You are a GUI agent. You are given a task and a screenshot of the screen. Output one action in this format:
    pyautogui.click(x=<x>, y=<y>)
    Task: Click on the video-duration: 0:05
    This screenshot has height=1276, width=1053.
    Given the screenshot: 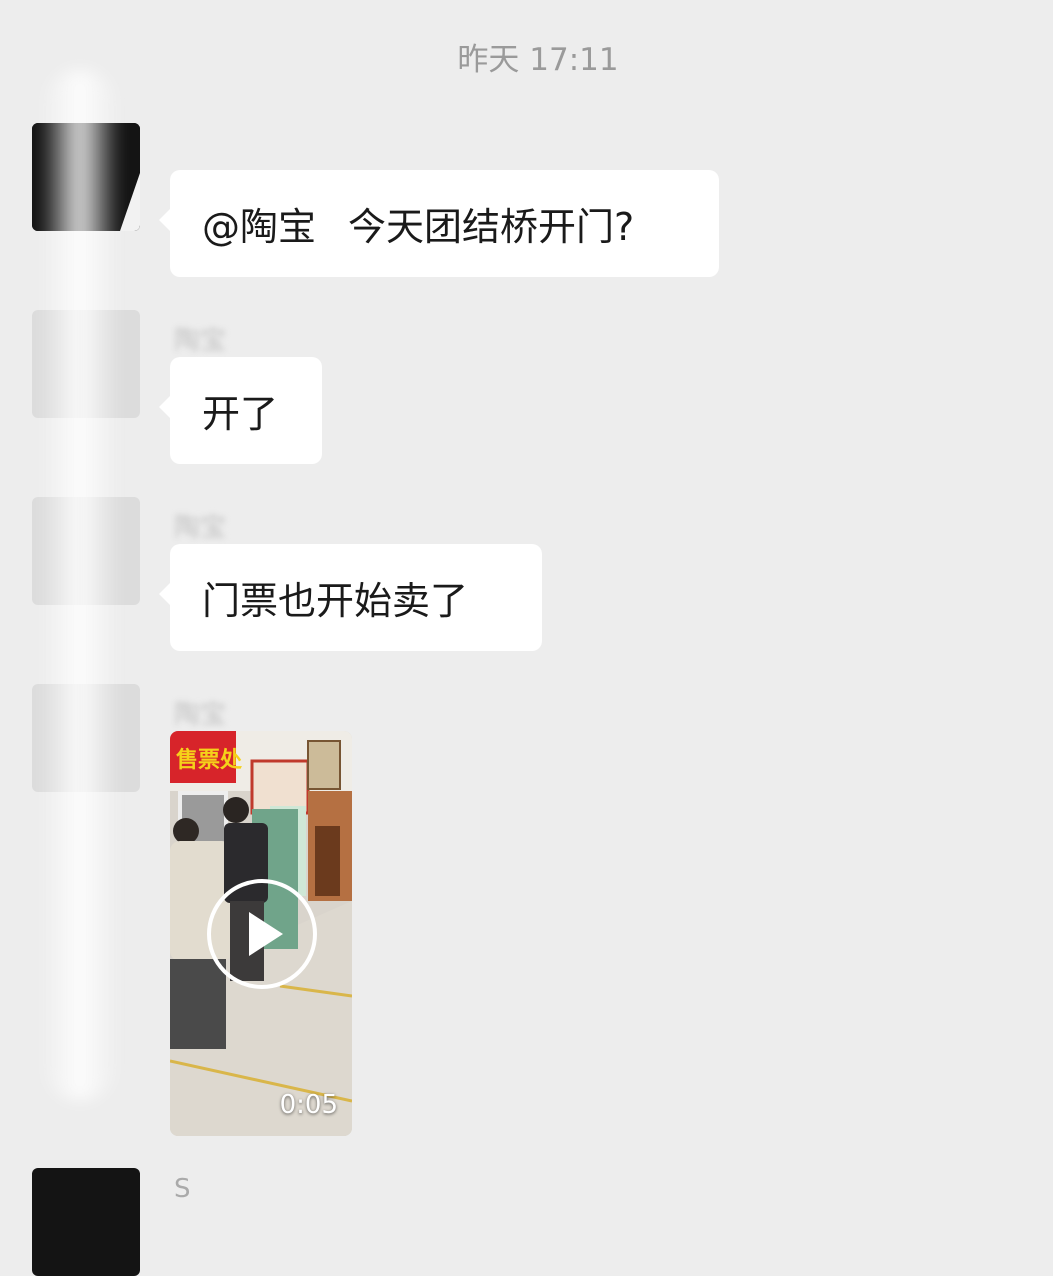 What is the action you would take?
    pyautogui.click(x=308, y=1105)
    